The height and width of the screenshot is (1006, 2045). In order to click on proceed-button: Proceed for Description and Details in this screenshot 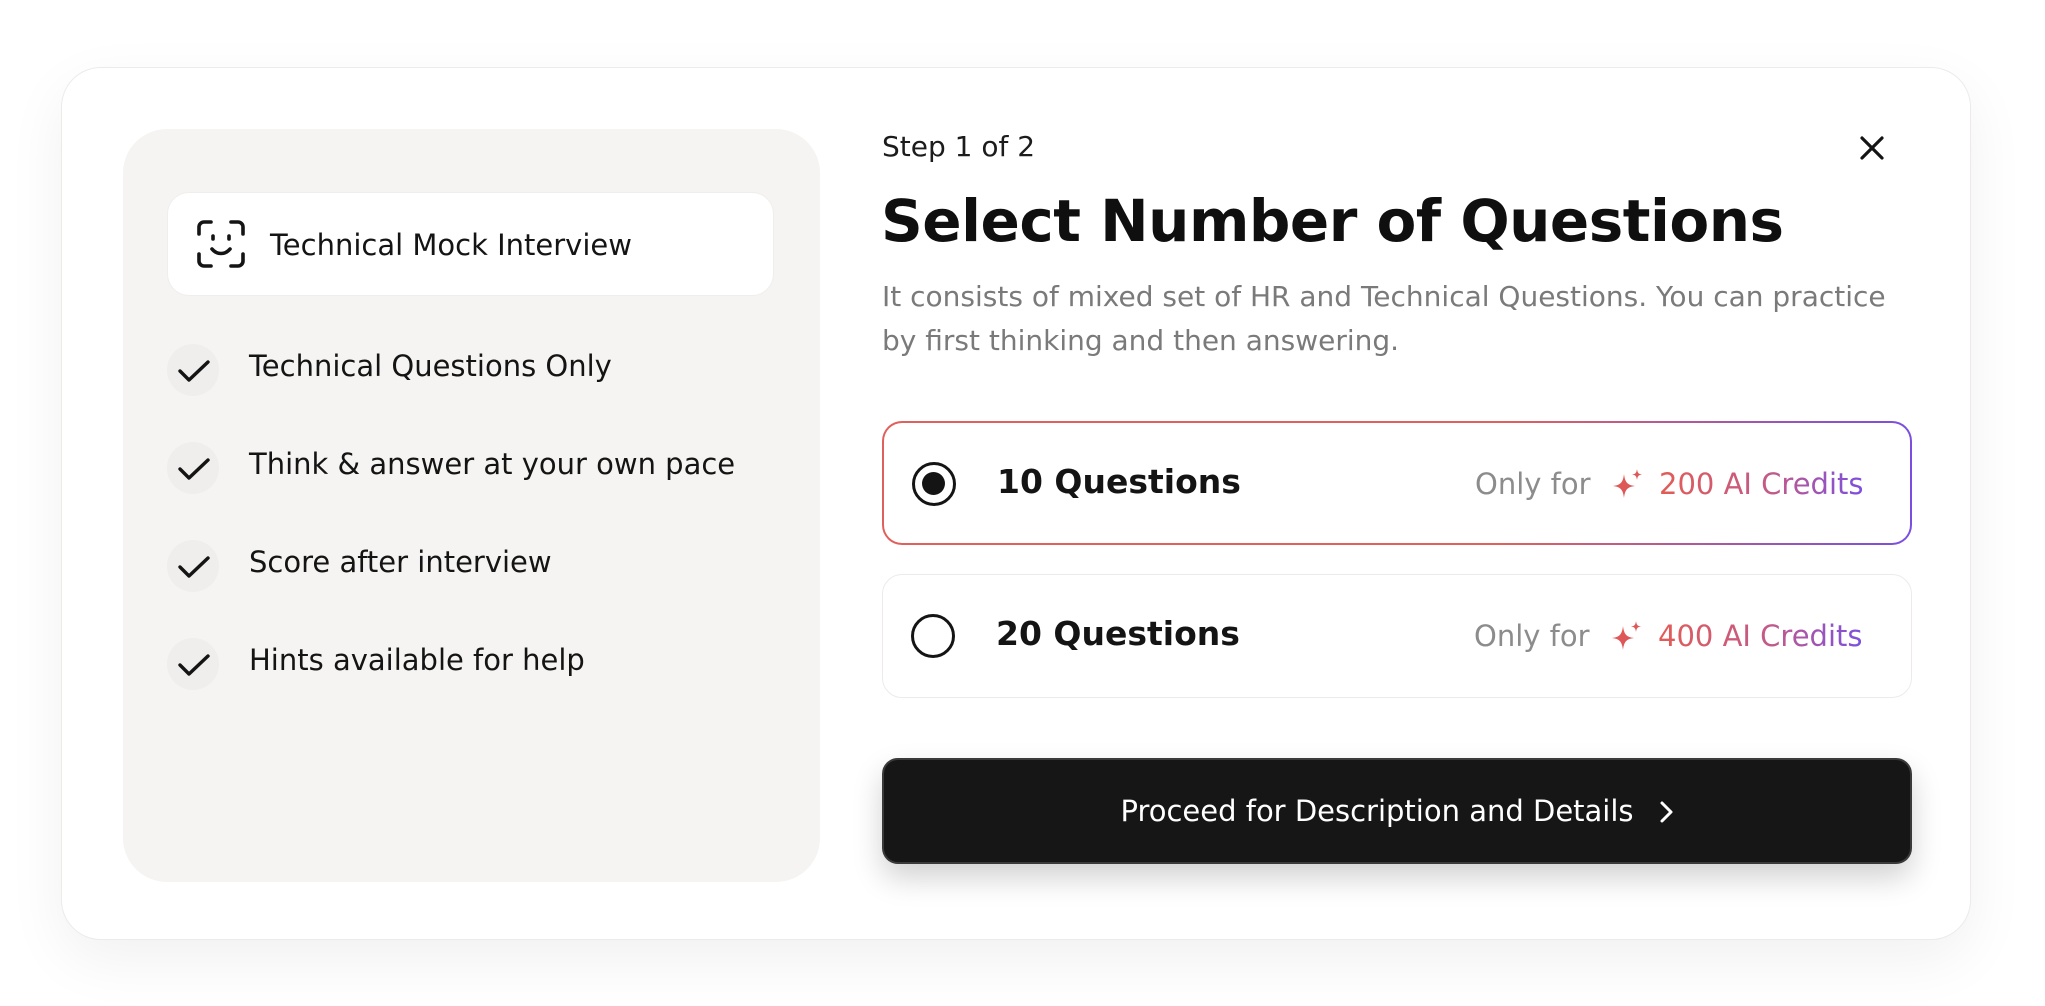, I will do `click(1397, 811)`.